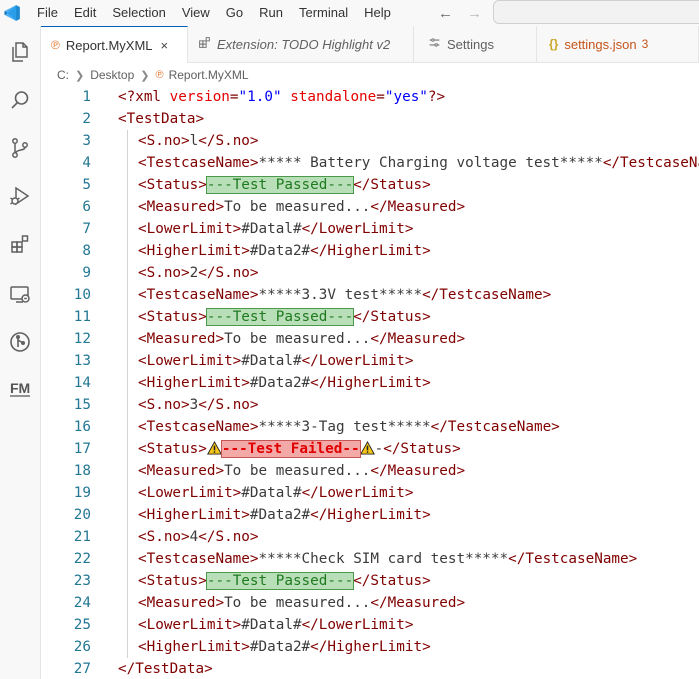  What do you see at coordinates (340, 295) in the screenshot?
I see `token-txt: *****3.3V test*****` at bounding box center [340, 295].